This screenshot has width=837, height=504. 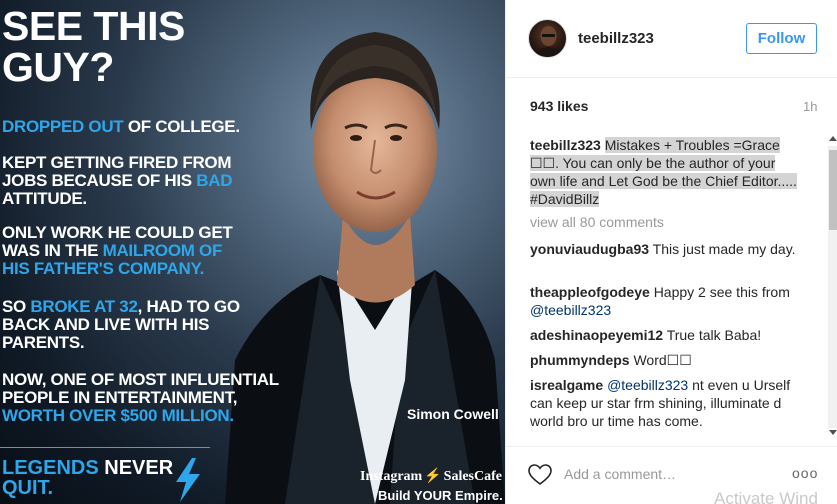 What do you see at coordinates (88, 478) in the screenshot?
I see `poster-tagline: LEGENDS NEVER QUIT.` at bounding box center [88, 478].